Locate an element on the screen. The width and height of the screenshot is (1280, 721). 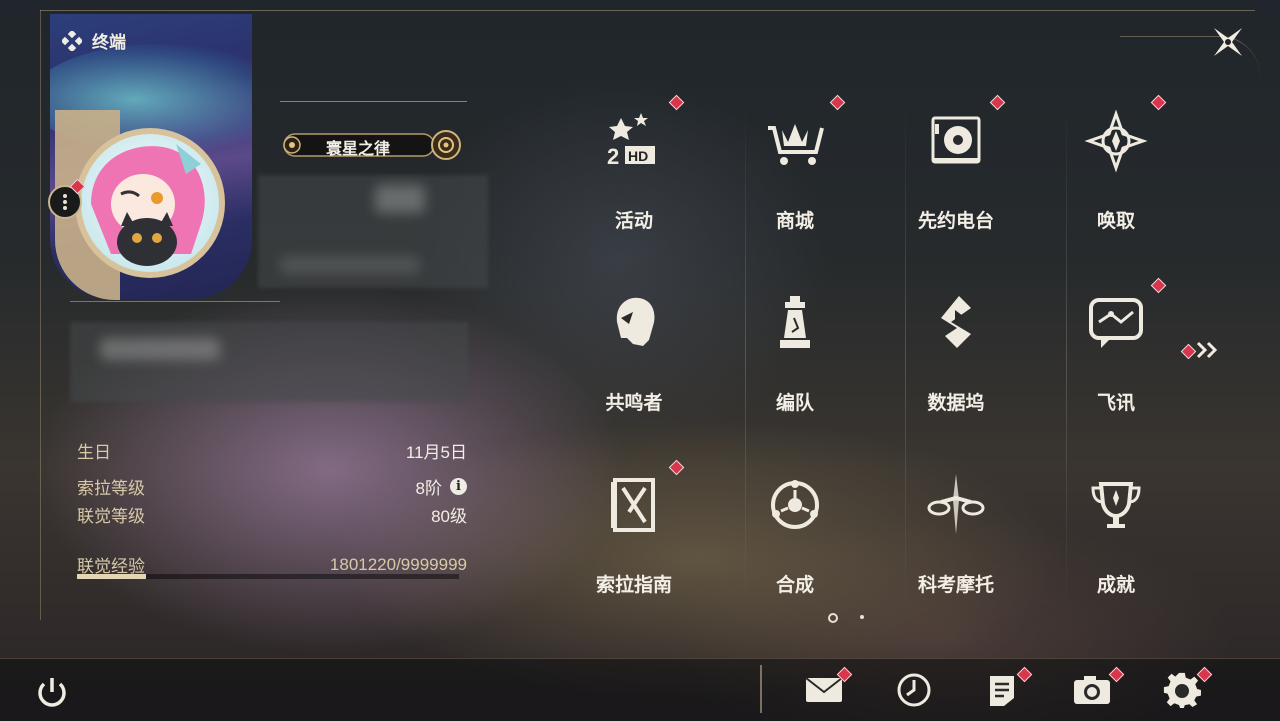
menu-item-synthesis: 合成 is located at coordinates (795, 539).